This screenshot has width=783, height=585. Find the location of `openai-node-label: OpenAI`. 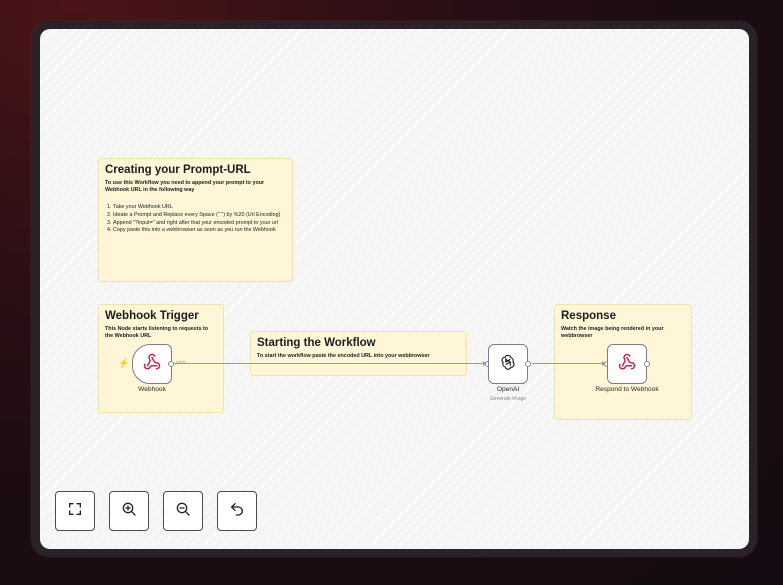

openai-node-label: OpenAI is located at coordinates (508, 389).